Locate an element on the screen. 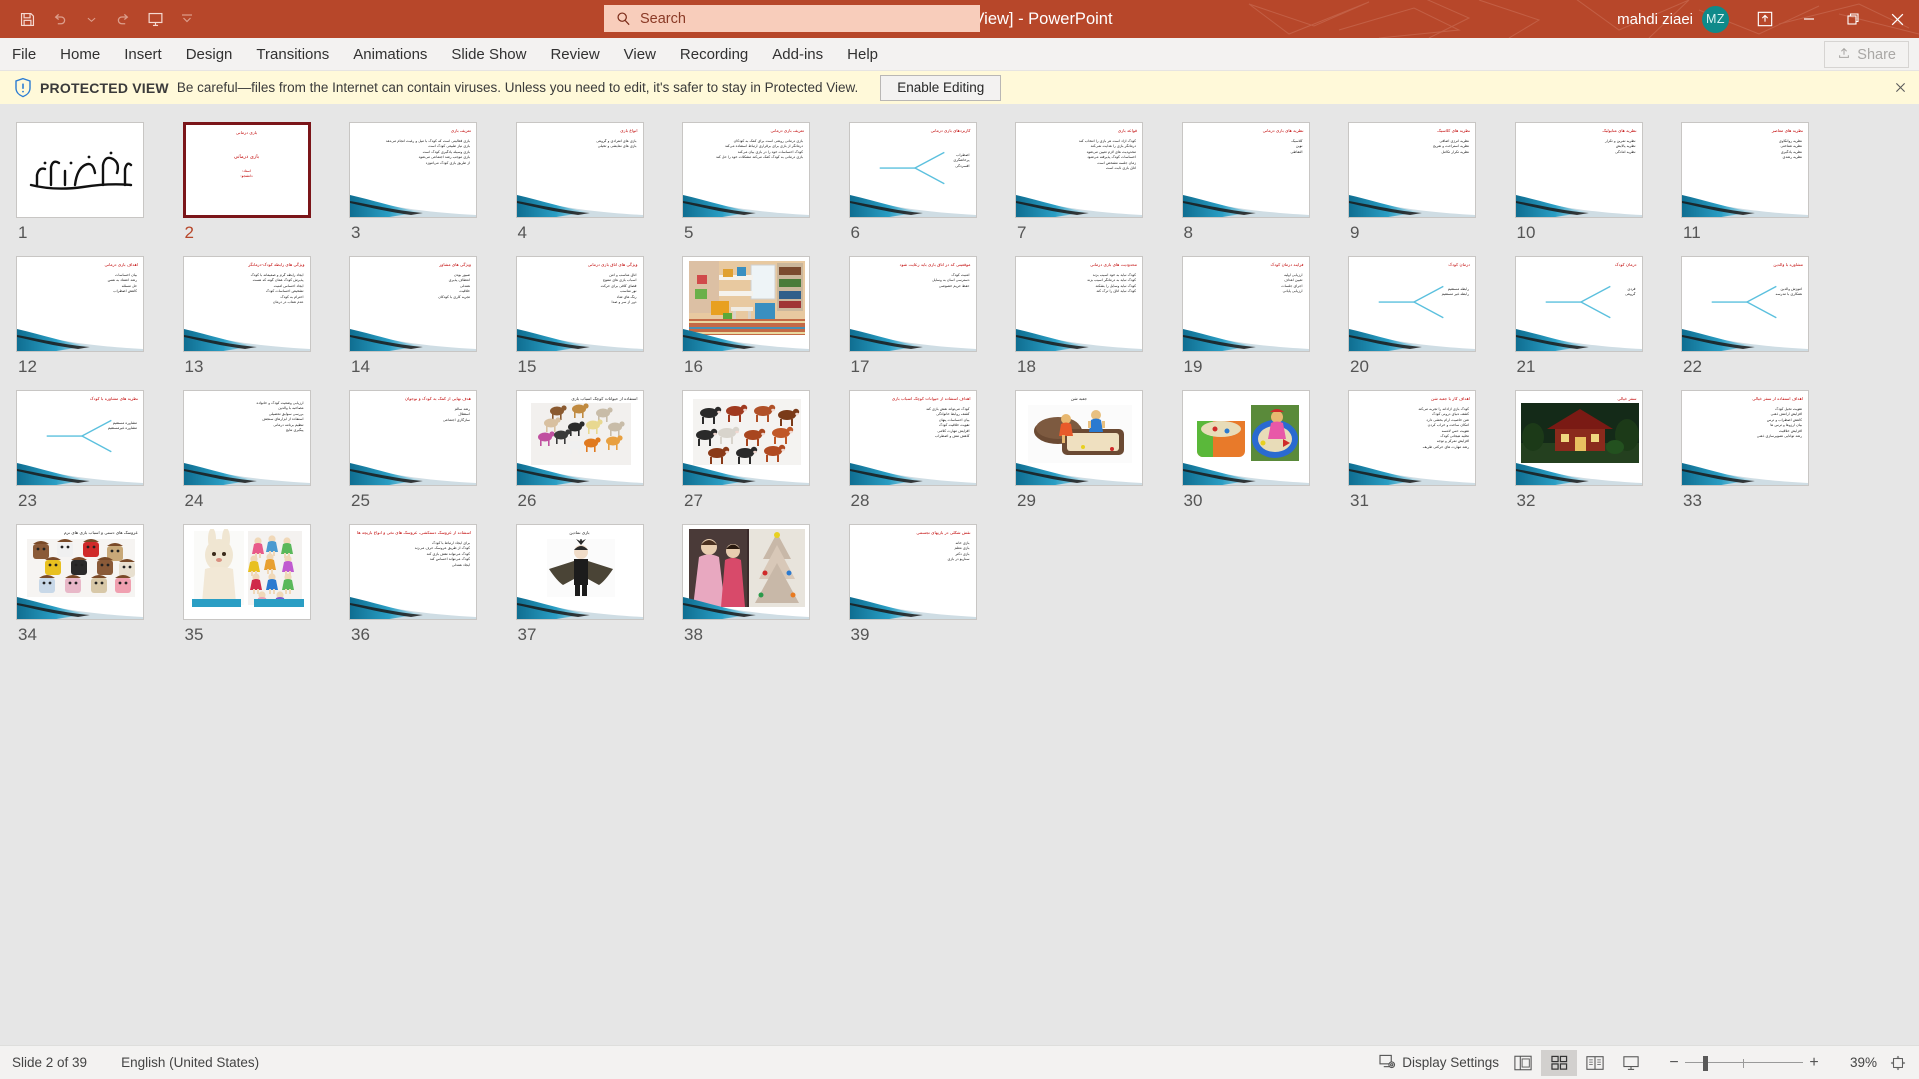 The width and height of the screenshot is (1919, 1079). search-box is located at coordinates (792, 18).